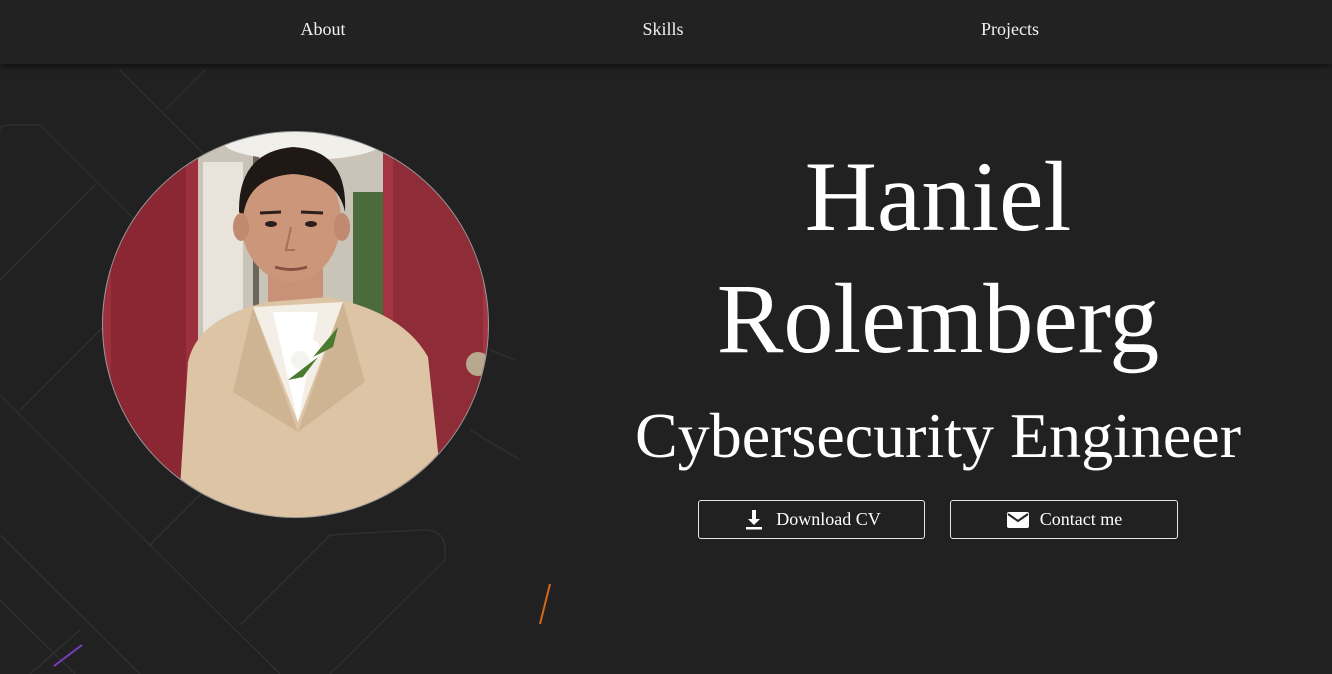  I want to click on hero-last-name: Rolemberg, so click(938, 318).